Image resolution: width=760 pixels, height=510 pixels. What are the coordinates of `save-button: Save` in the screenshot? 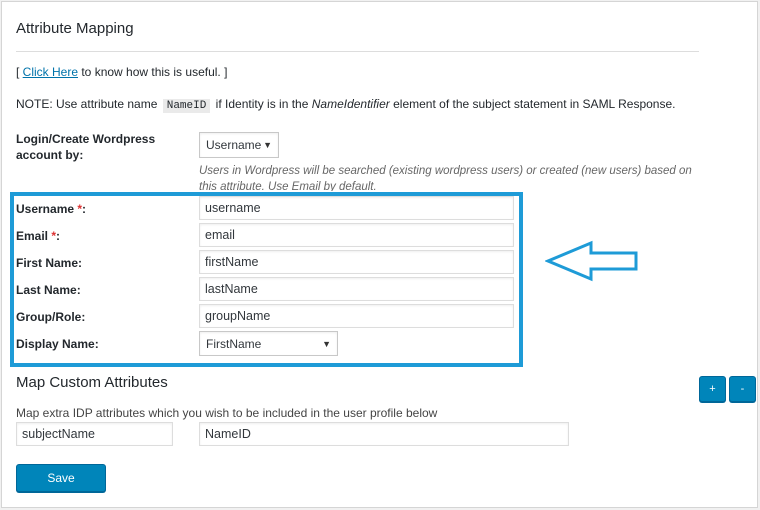 It's located at (61, 478).